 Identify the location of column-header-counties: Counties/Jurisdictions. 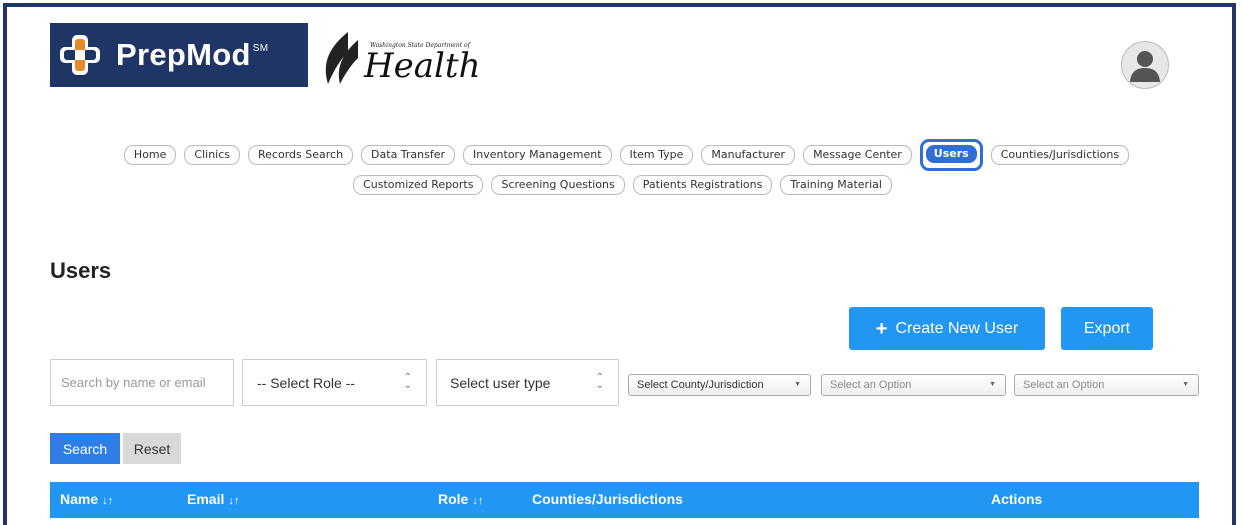
(607, 499).